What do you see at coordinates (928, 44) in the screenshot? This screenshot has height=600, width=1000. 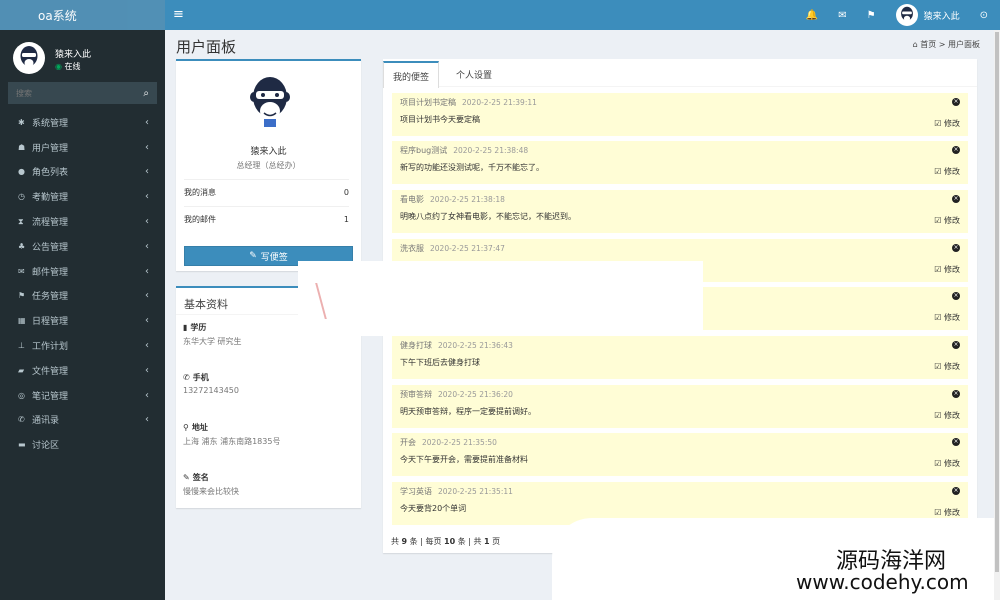 I see `breadcrumb-home: 首页` at bounding box center [928, 44].